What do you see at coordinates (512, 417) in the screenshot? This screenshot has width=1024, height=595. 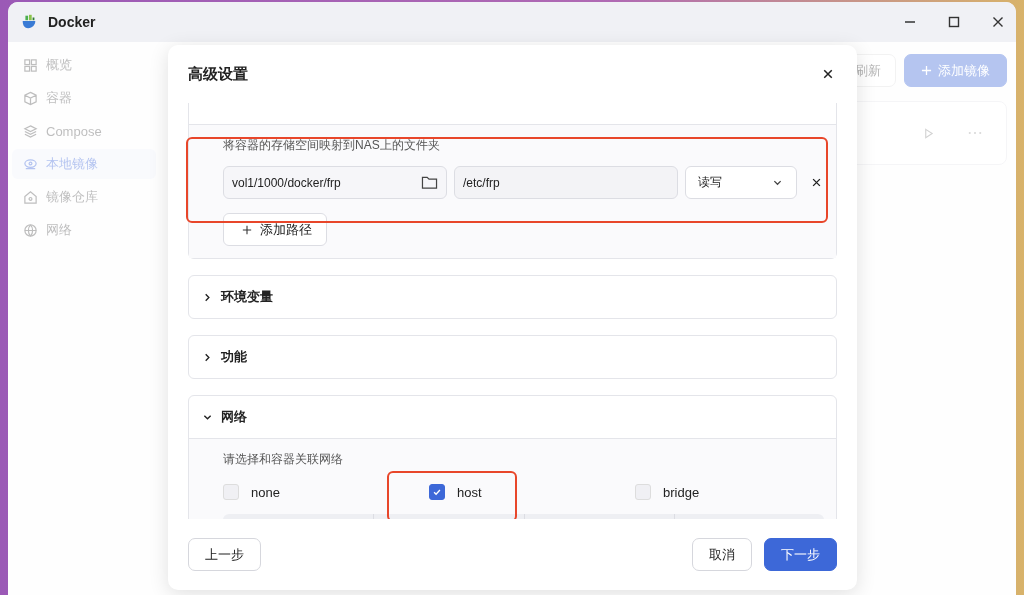 I see `section-header: 网络` at bounding box center [512, 417].